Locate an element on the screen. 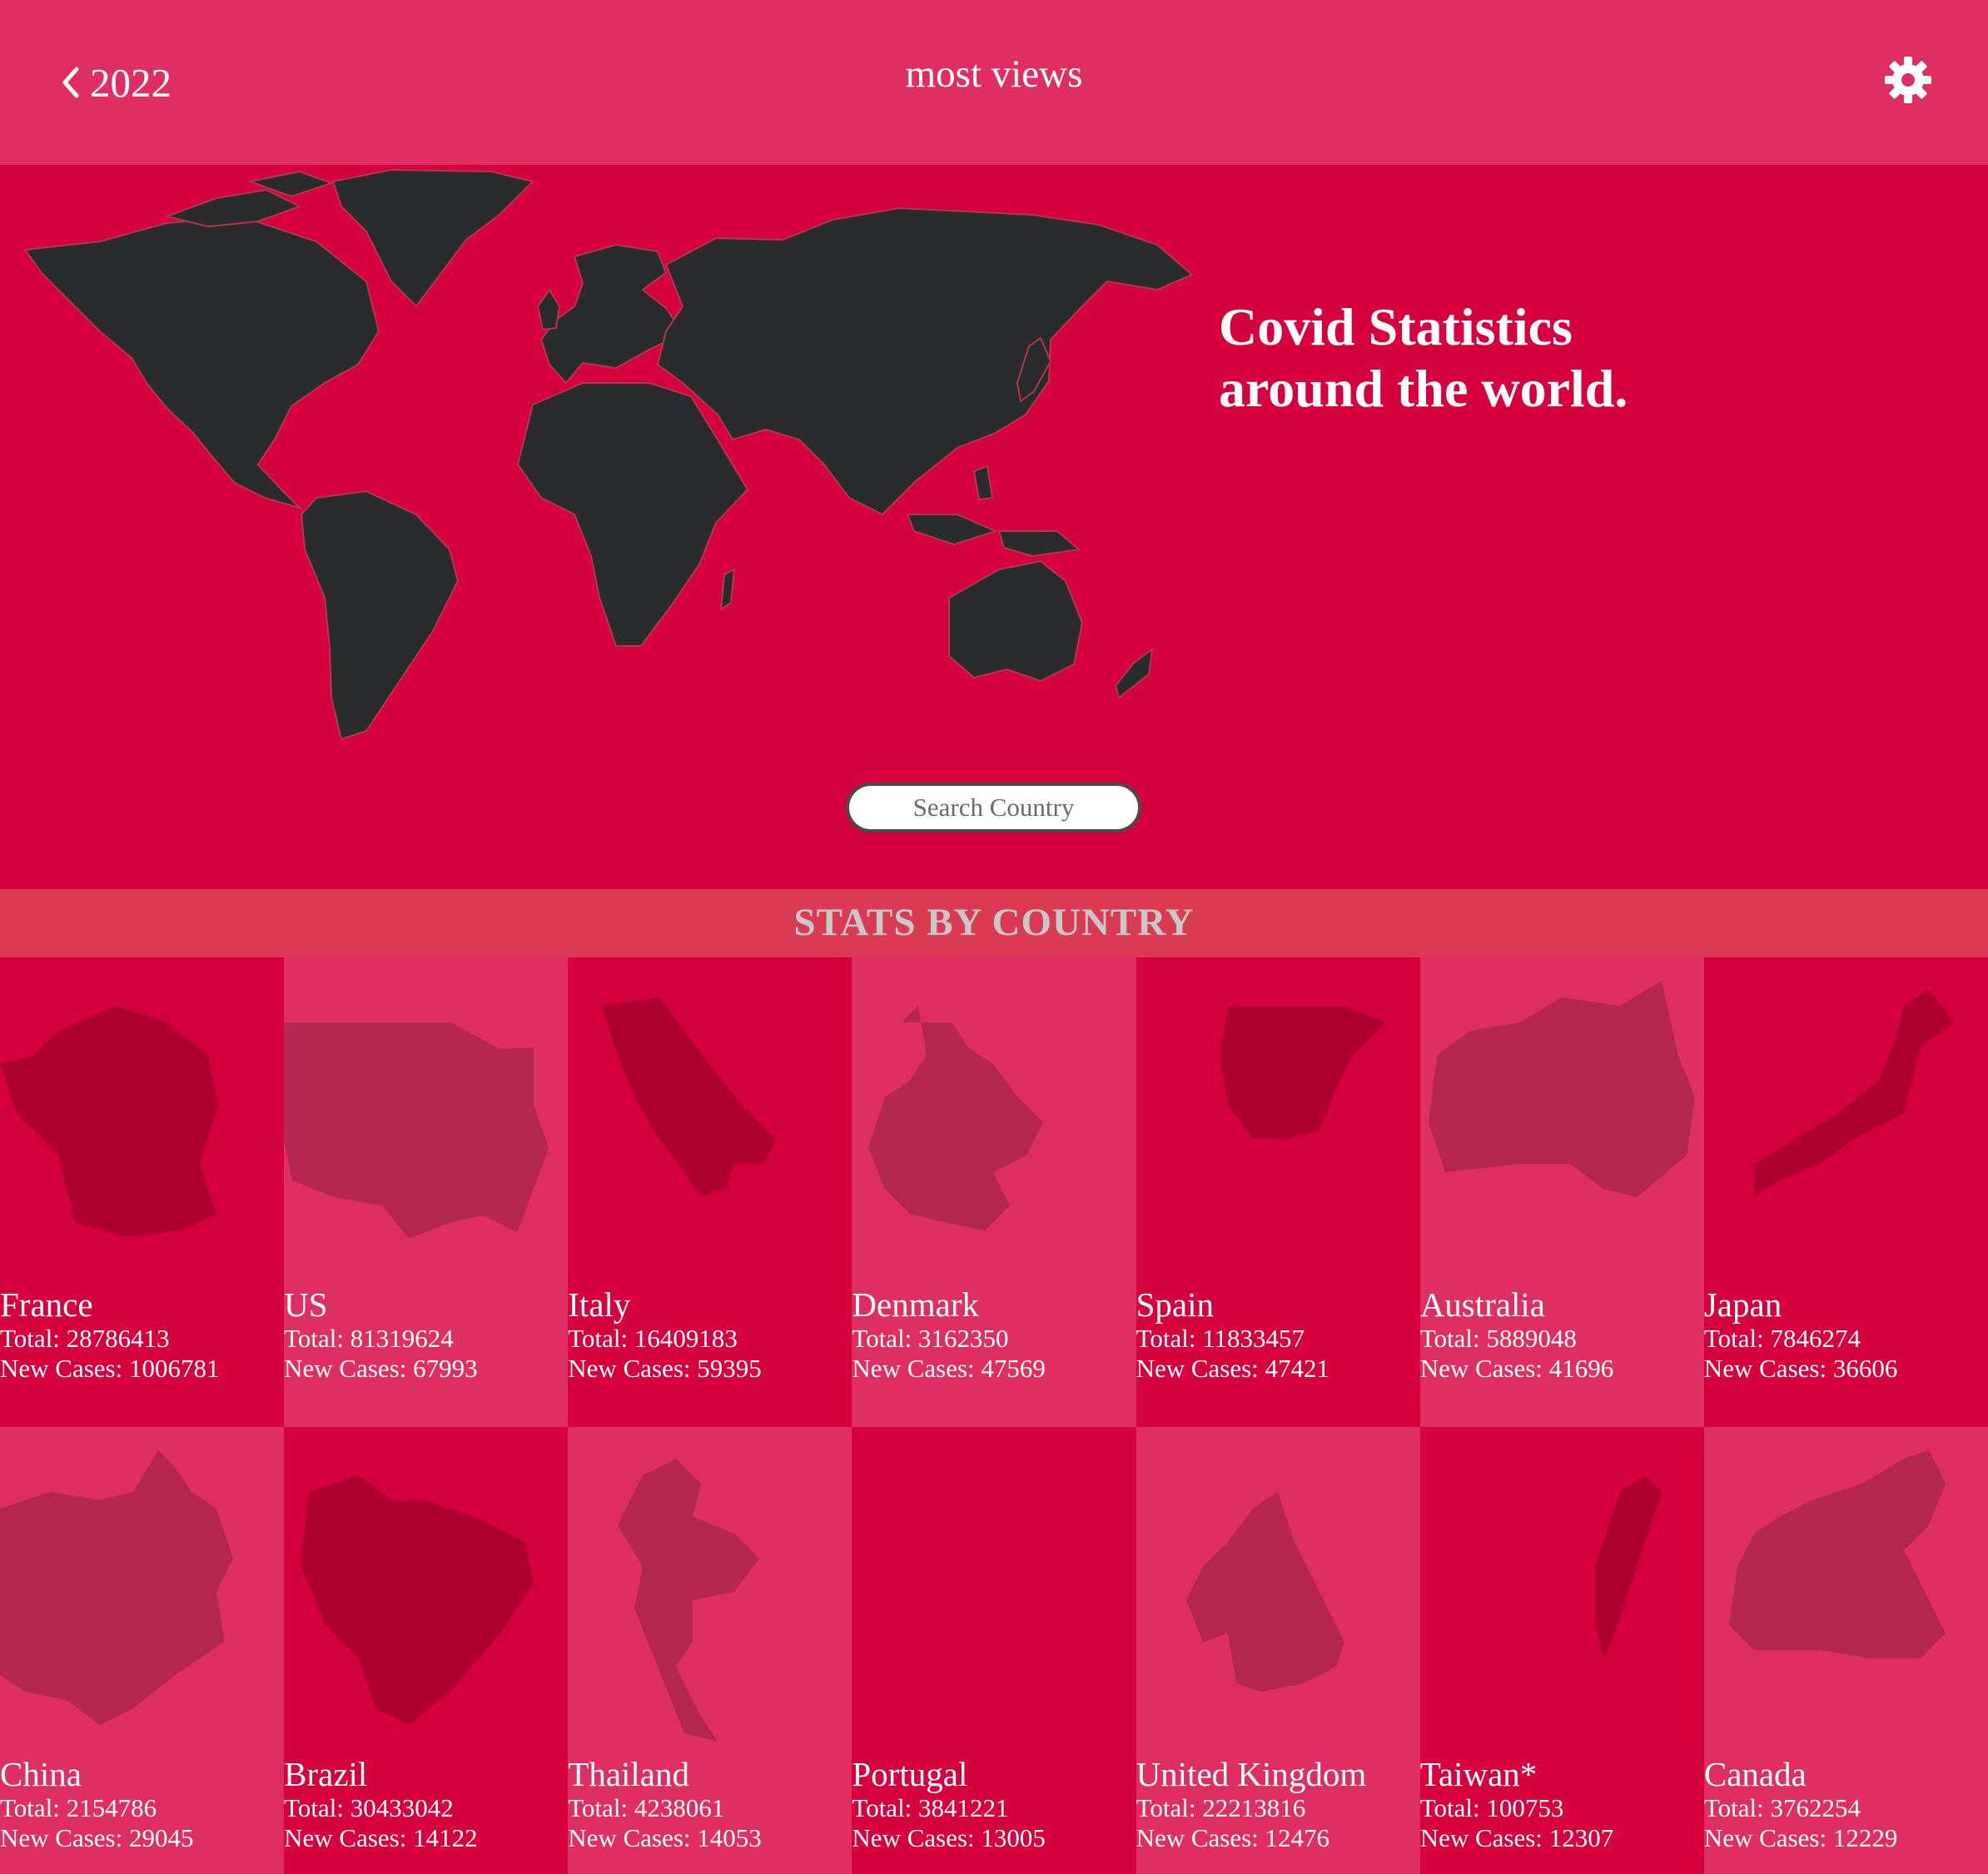 This screenshot has width=1988, height=1874. country-card: Italy Total: 16409183 New Cases: 59395 is located at coordinates (710, 1192).